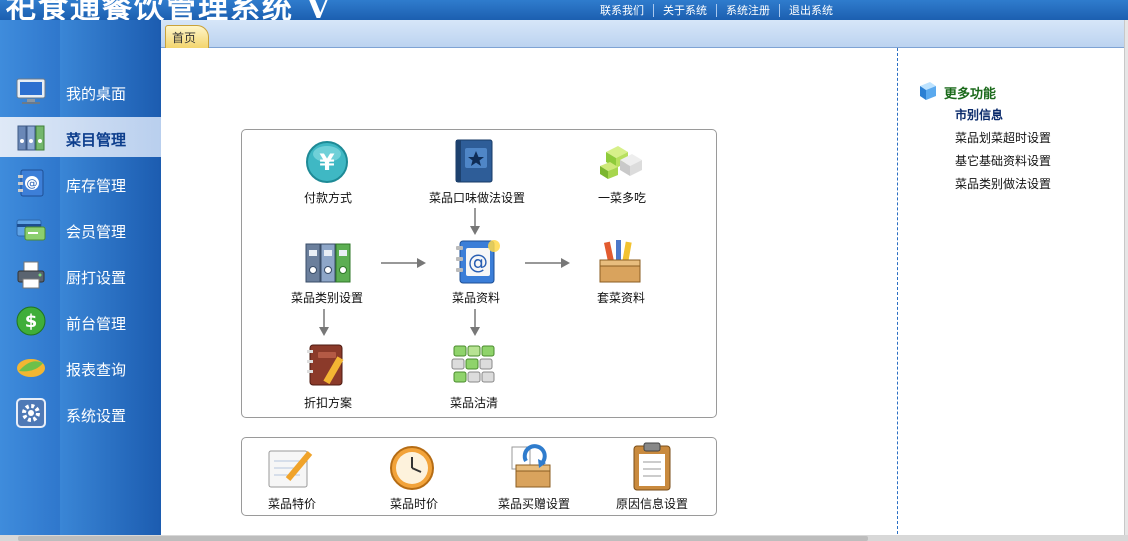  I want to click on notebook-pencil-icon, so click(325, 365).